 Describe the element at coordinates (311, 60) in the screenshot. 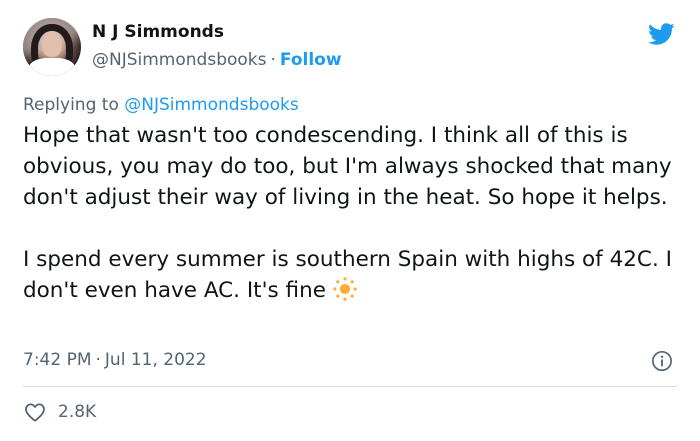

I see `follow-button: Follow` at that location.